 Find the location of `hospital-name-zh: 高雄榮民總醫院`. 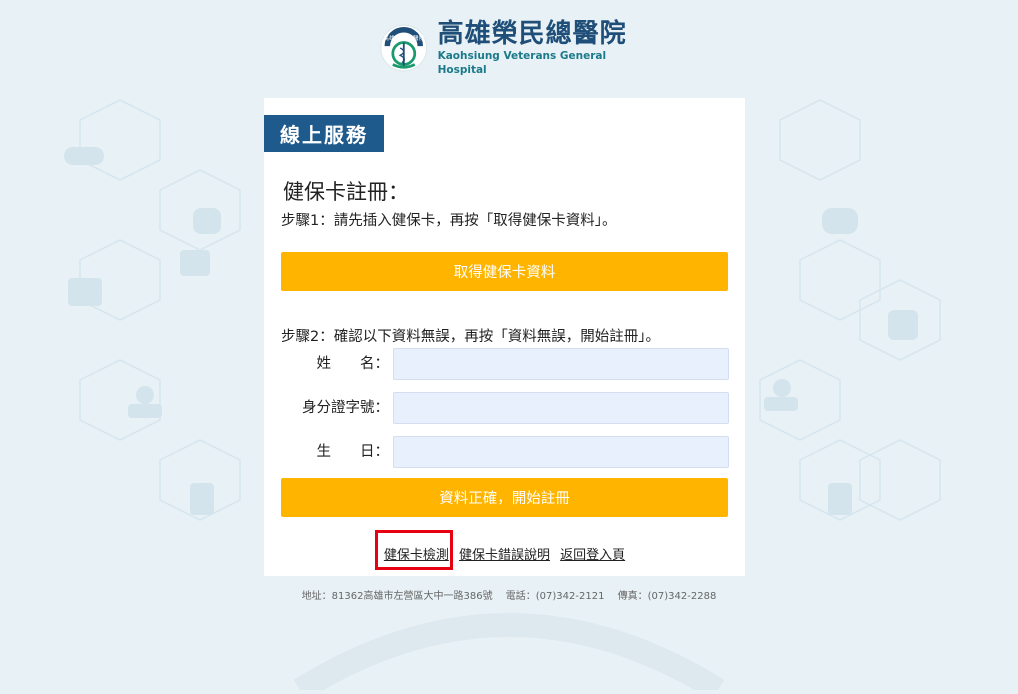

hospital-name-zh: 高雄榮民總醫院 is located at coordinates (532, 34).